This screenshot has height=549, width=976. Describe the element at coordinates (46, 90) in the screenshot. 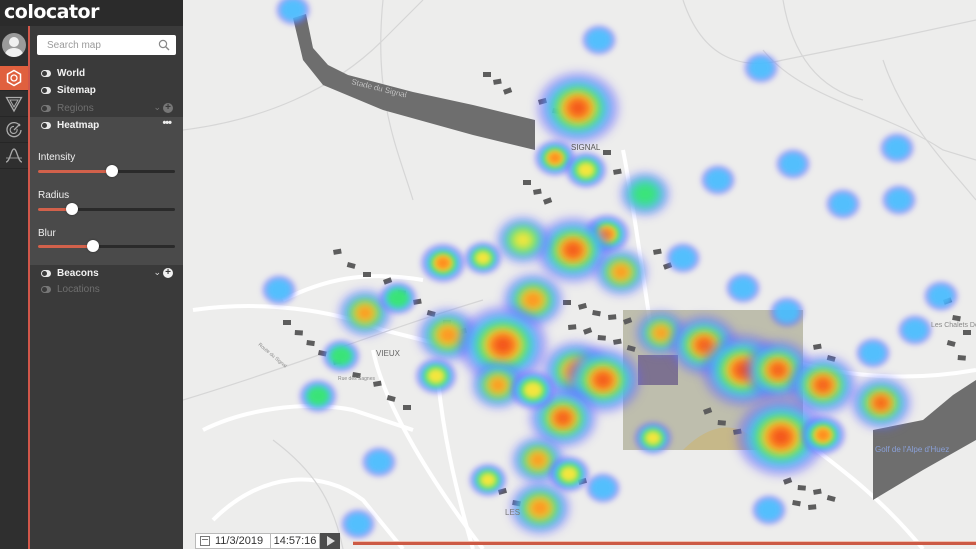

I see `layer-sitemap-toggle` at that location.